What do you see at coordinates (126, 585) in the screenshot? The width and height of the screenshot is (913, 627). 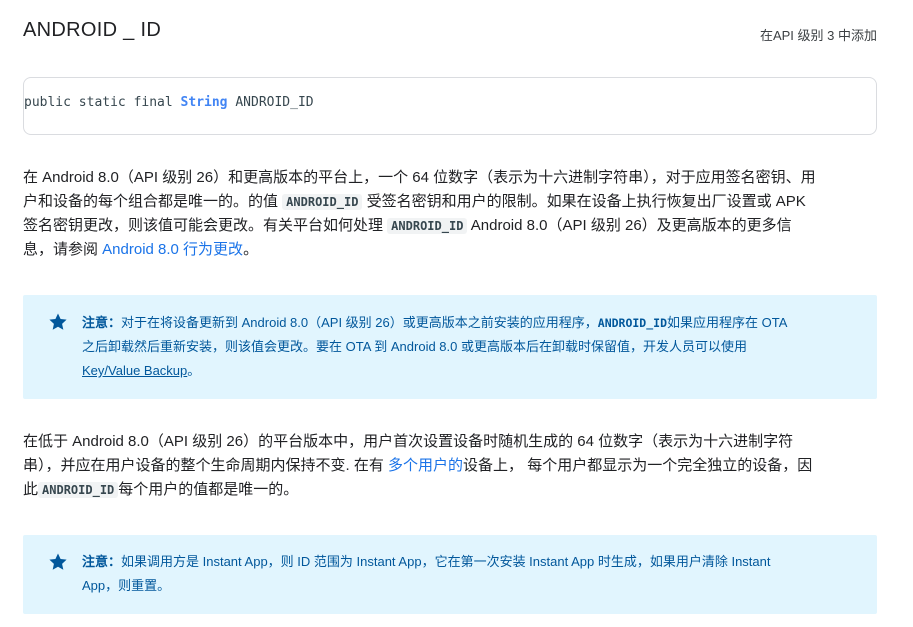 I see `note2-line-2: App，则重置。` at bounding box center [126, 585].